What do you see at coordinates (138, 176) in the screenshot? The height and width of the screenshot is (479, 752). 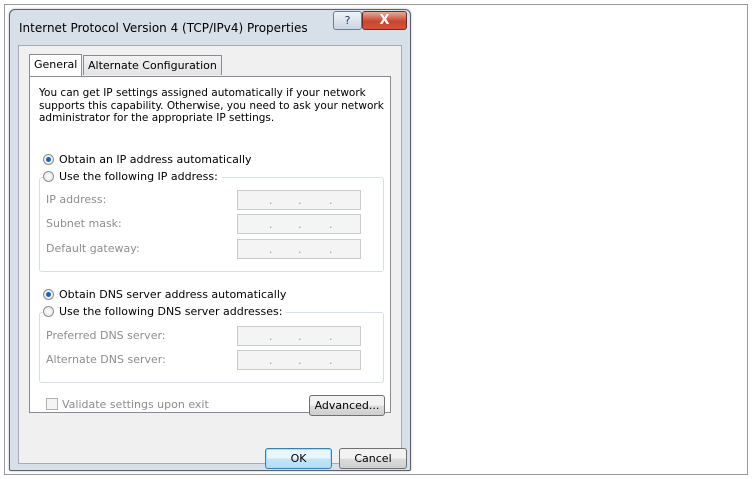 I see `use-following-ip-label: Use the following IP address:` at bounding box center [138, 176].